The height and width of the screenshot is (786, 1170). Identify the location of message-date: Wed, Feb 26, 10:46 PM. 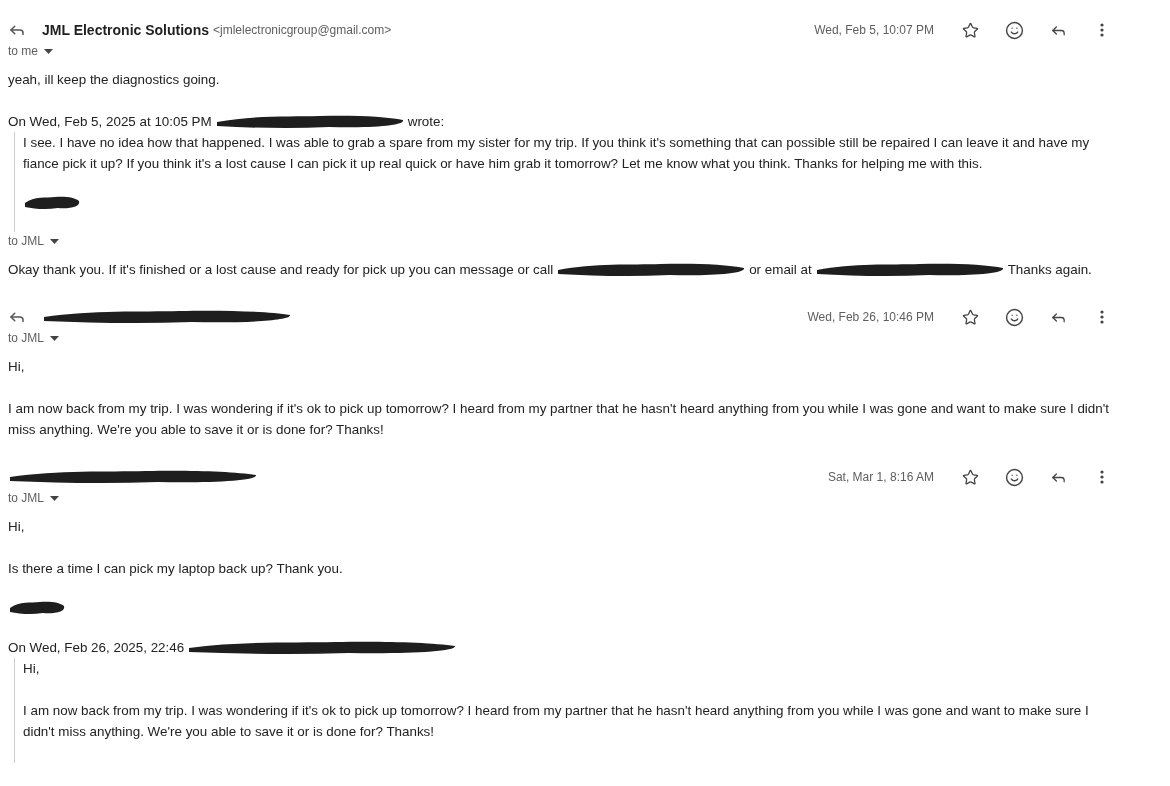
(870, 317).